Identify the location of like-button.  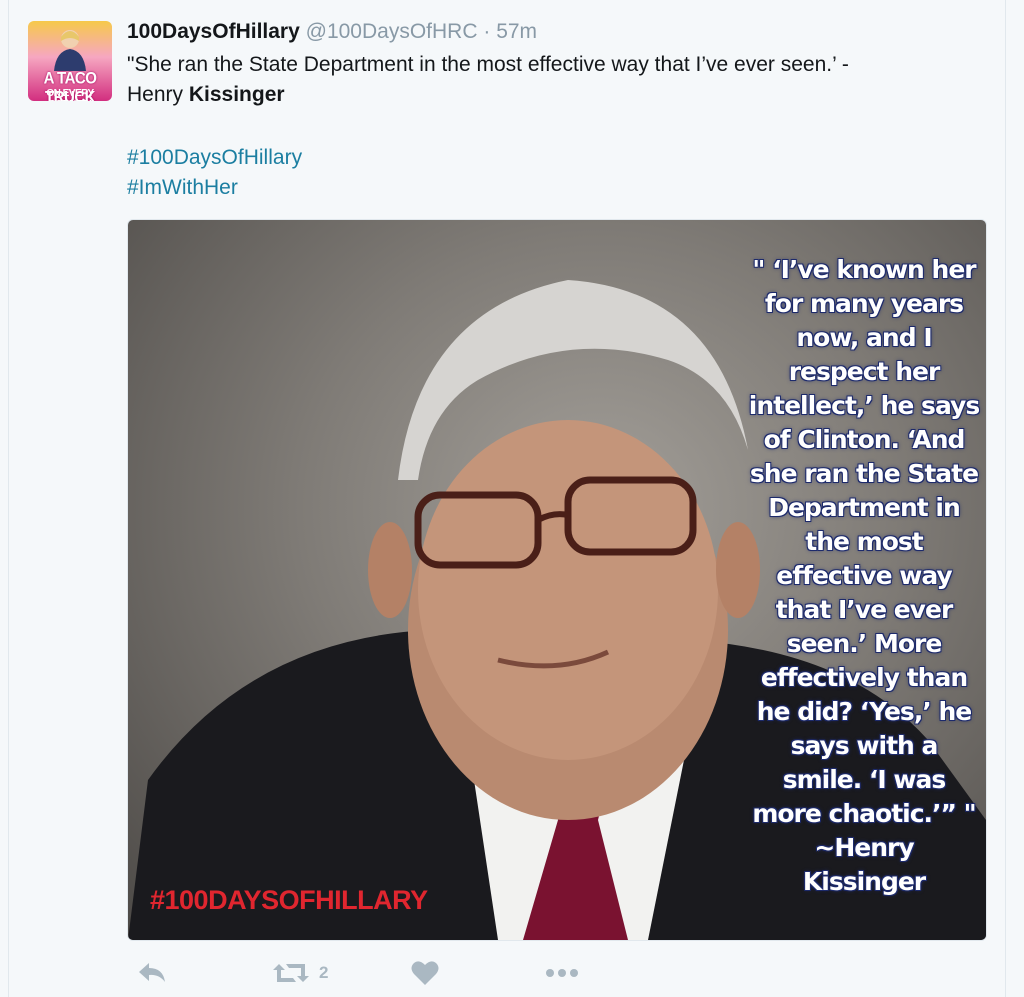
(425, 973).